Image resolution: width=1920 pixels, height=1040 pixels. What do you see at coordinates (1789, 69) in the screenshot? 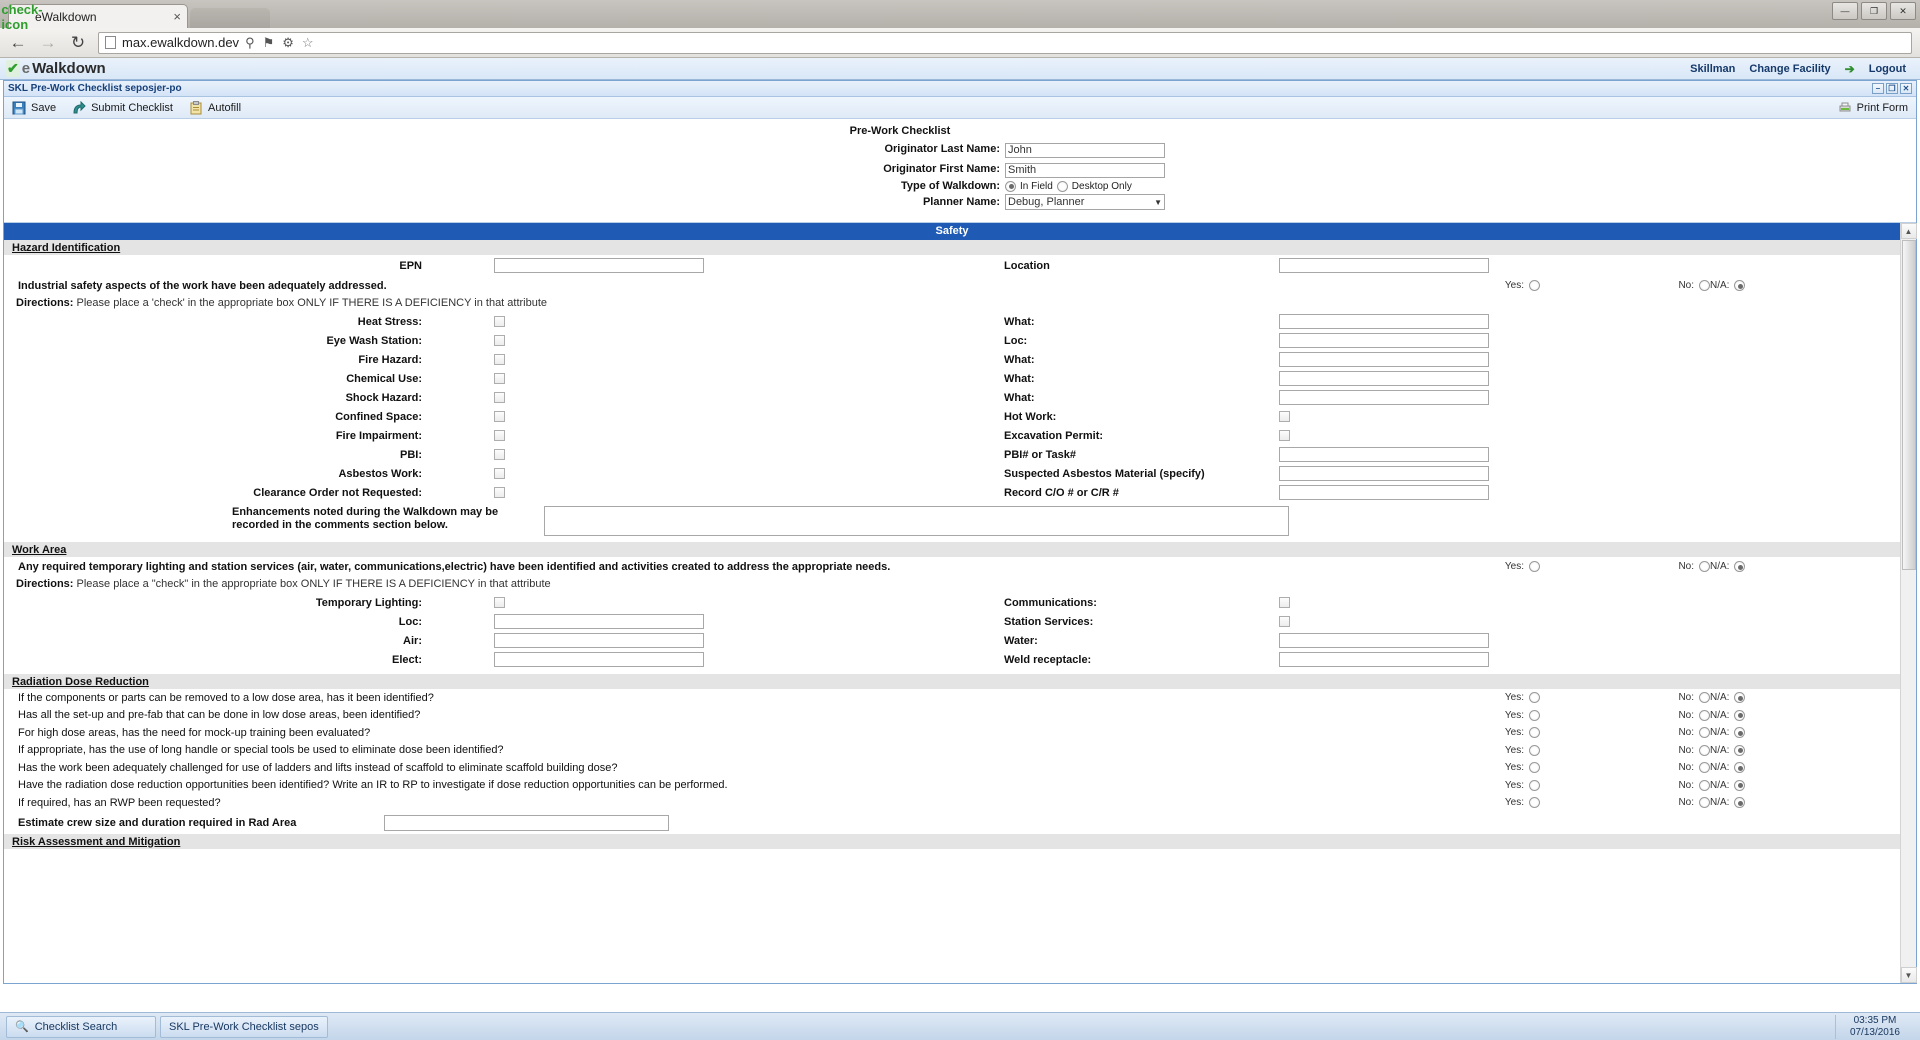
I see `change-facility-link: Change Facility` at bounding box center [1789, 69].